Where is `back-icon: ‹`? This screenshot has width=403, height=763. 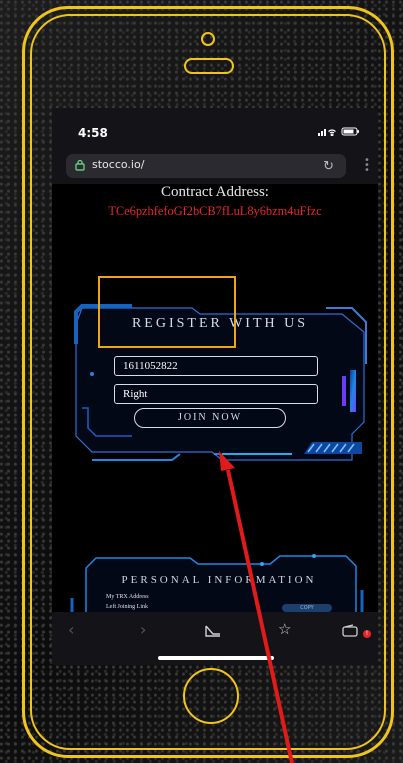 back-icon: ‹ is located at coordinates (71, 629).